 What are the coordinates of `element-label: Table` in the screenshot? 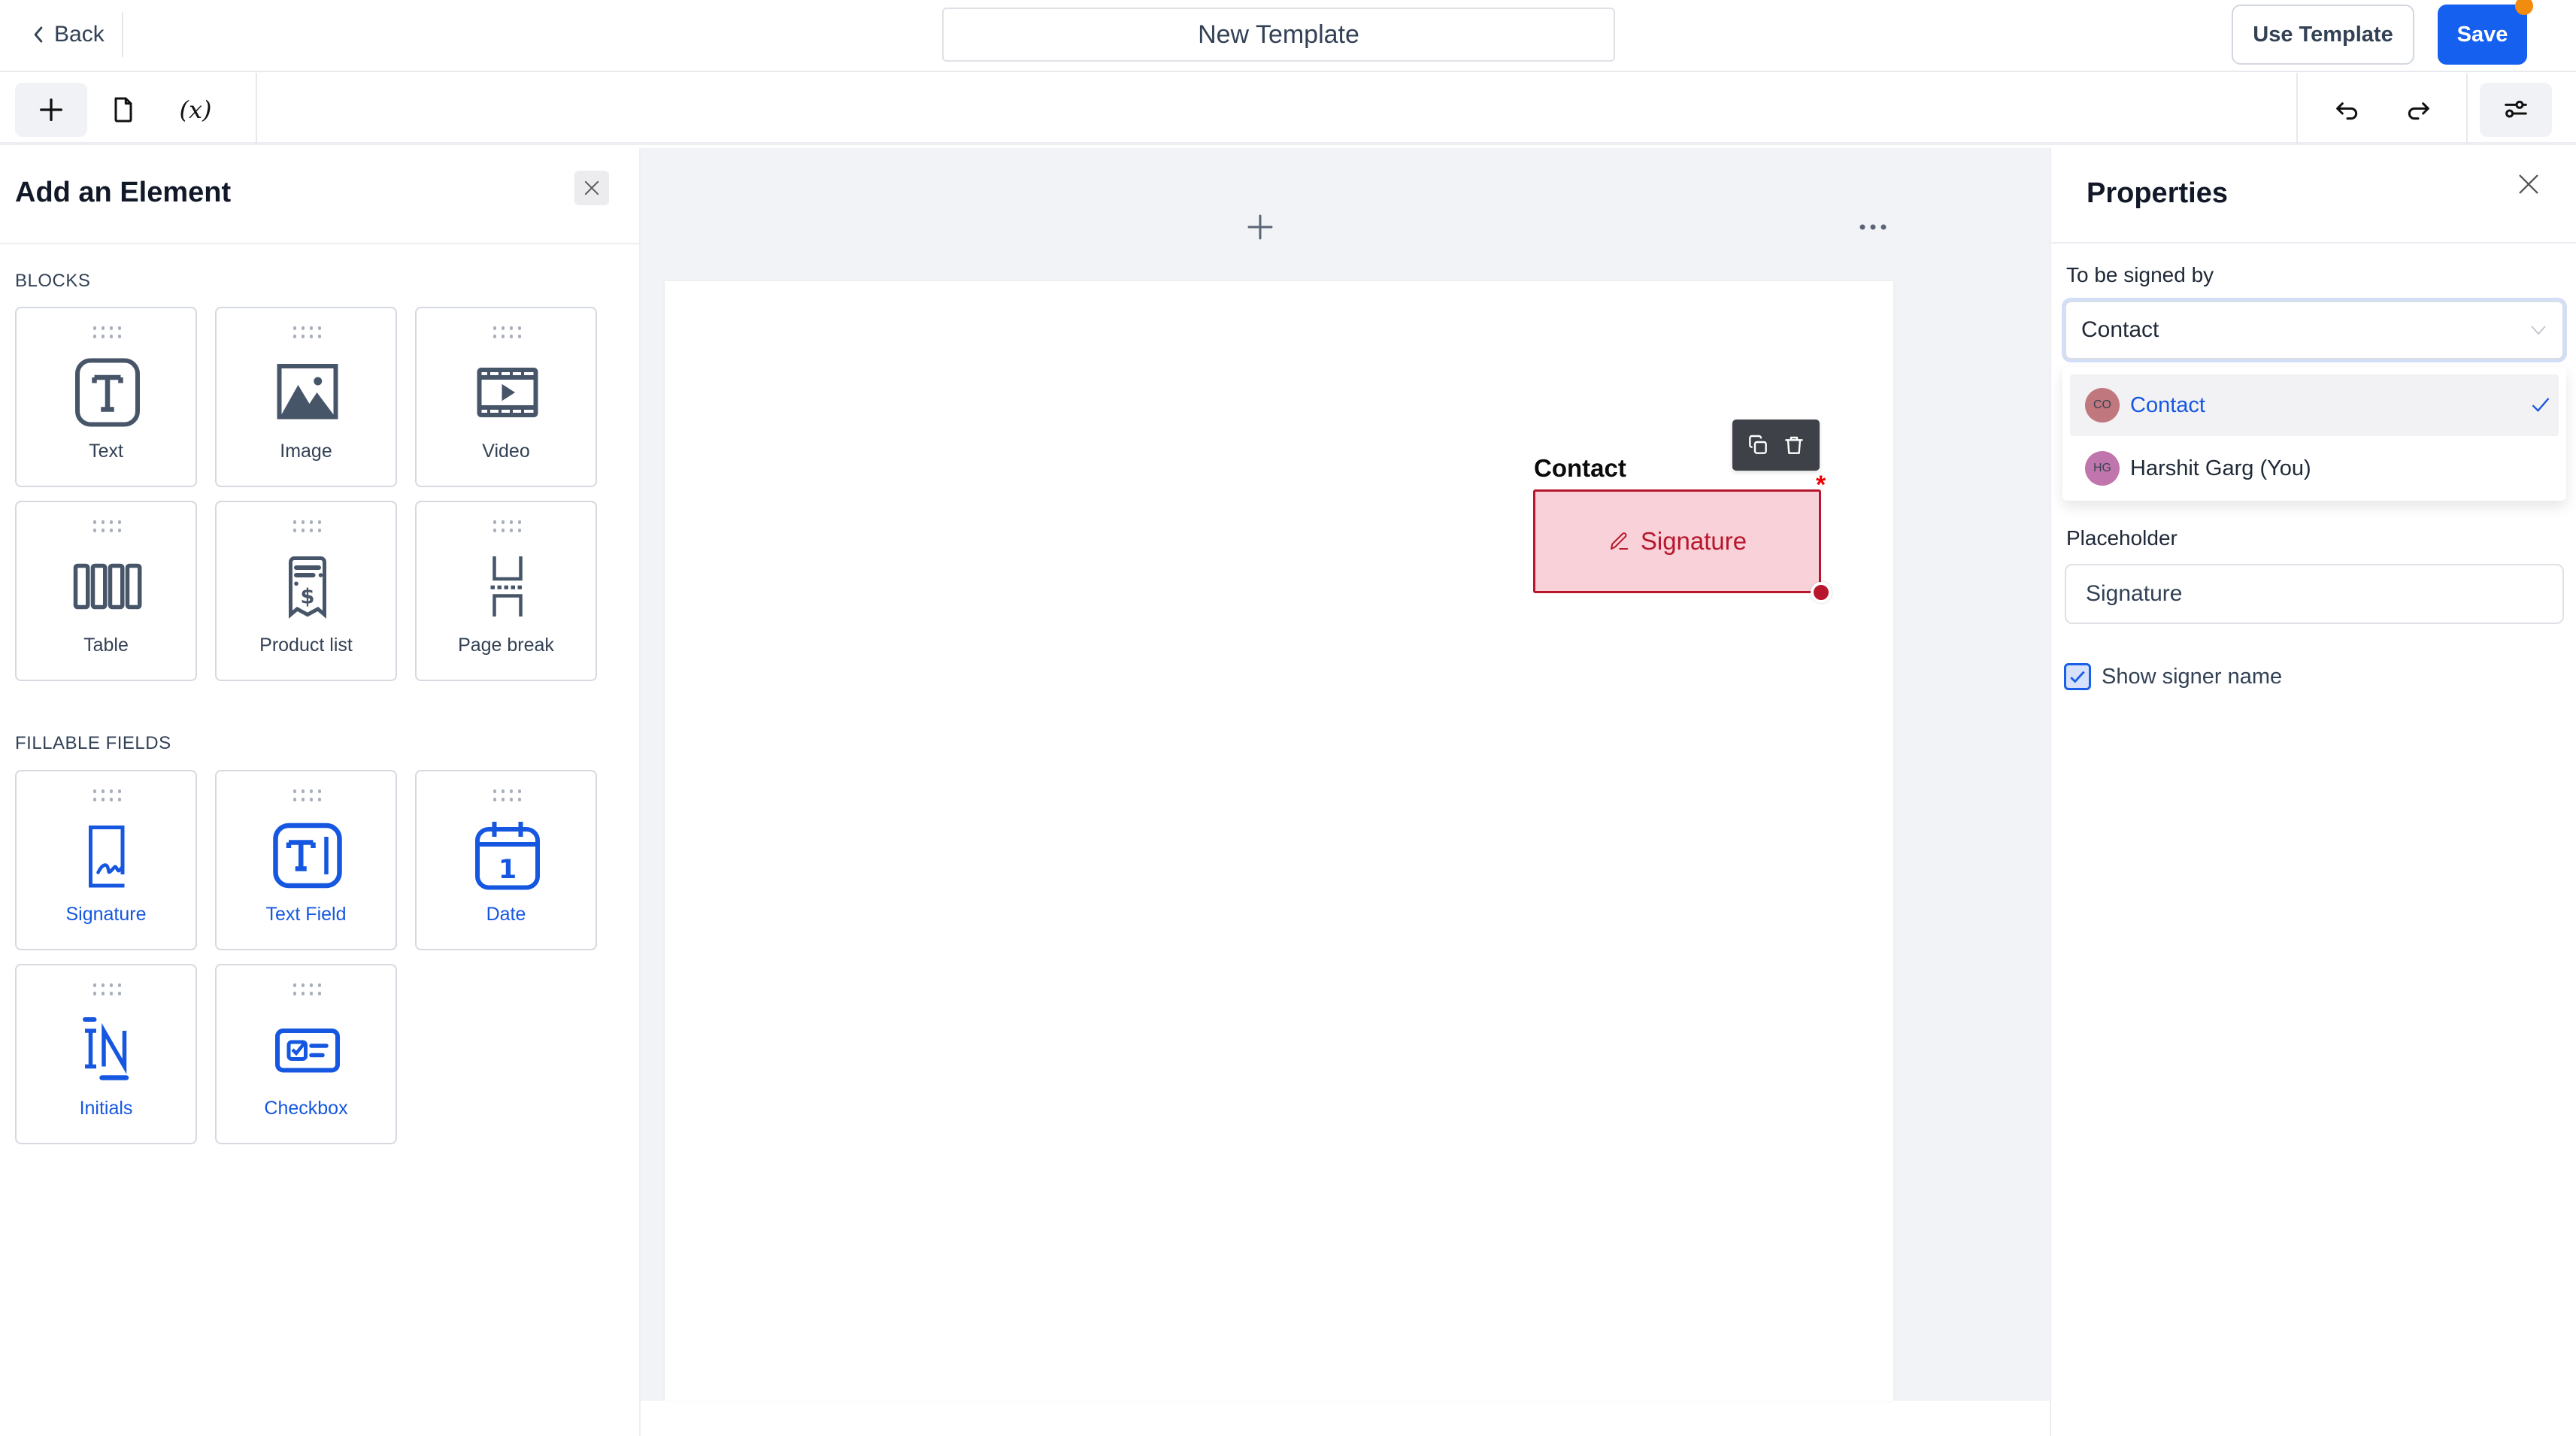 It's located at (106, 645).